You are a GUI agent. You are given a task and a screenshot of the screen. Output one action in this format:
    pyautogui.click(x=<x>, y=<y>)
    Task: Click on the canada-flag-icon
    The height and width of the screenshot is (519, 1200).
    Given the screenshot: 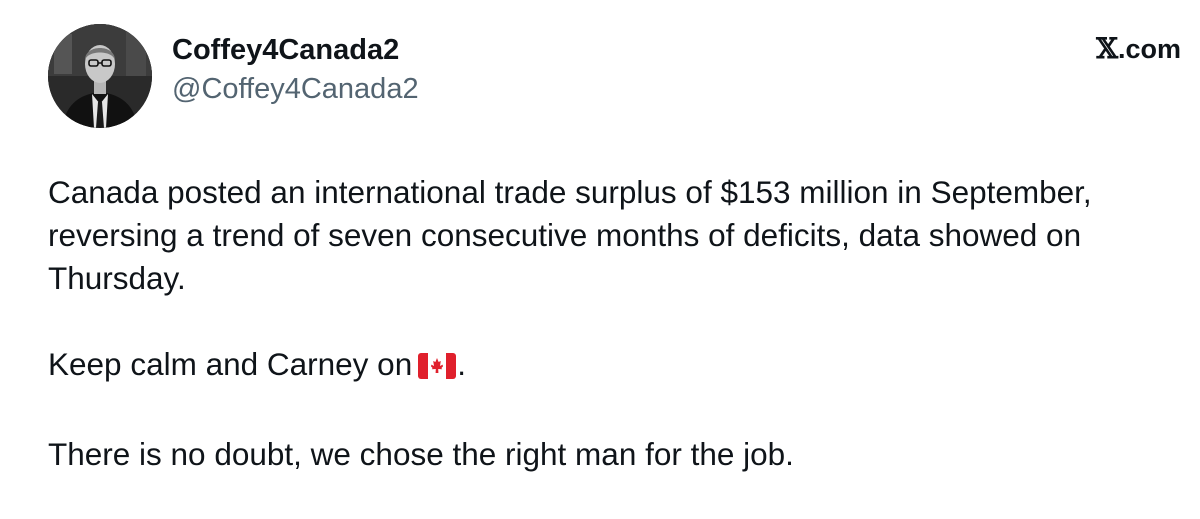 What is the action you would take?
    pyautogui.click(x=437, y=368)
    